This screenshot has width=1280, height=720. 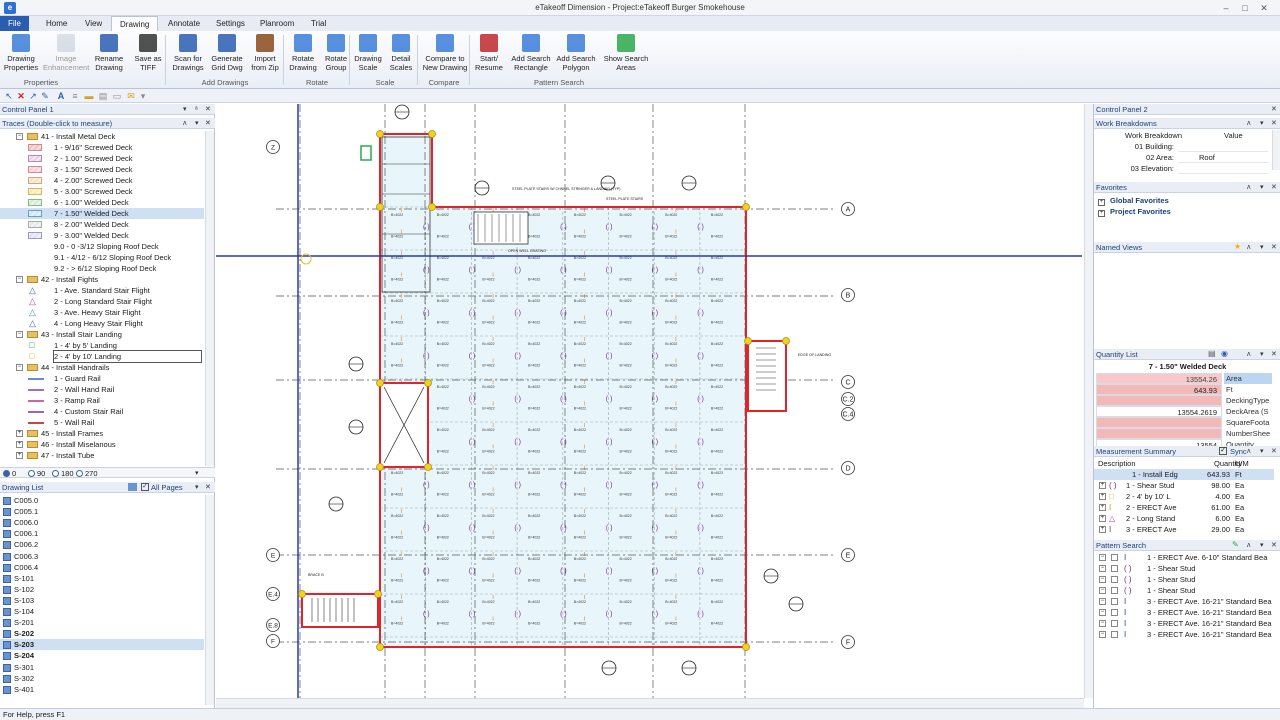 What do you see at coordinates (1245, 8) in the screenshot?
I see `maximize-icon: □` at bounding box center [1245, 8].